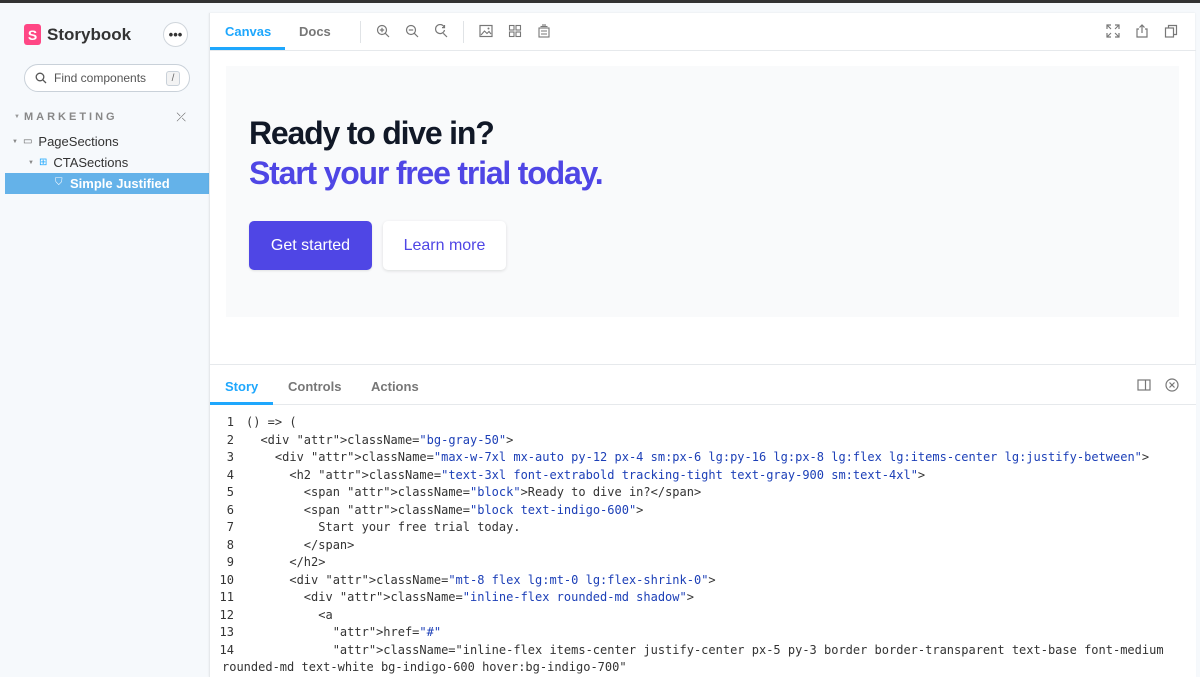  I want to click on line-number: 5, so click(230, 492).